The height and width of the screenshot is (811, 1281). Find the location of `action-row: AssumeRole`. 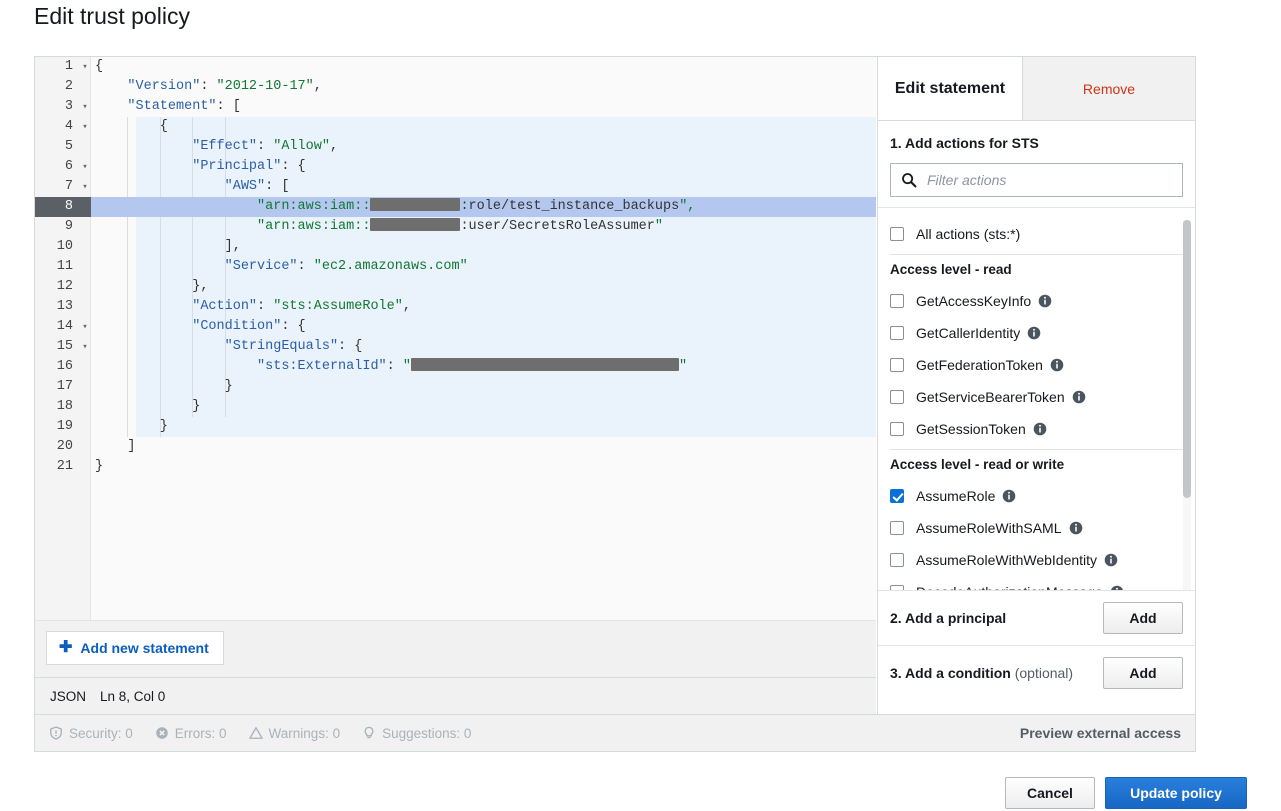

action-row: AssumeRole is located at coordinates (1036, 496).